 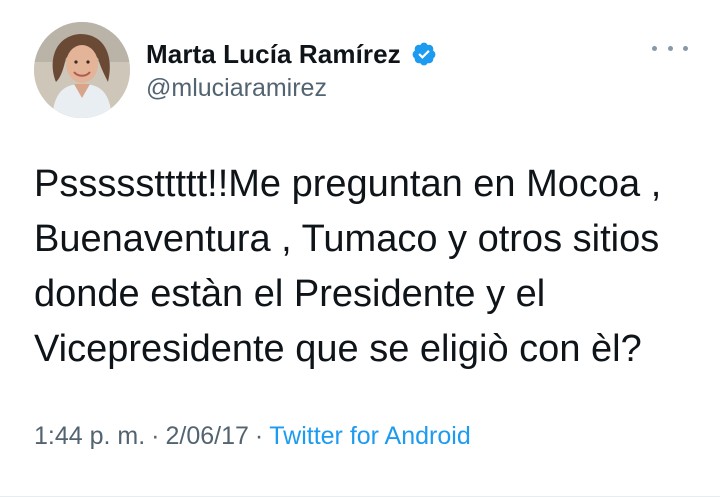 I want to click on profile-photo, so click(x=82, y=70).